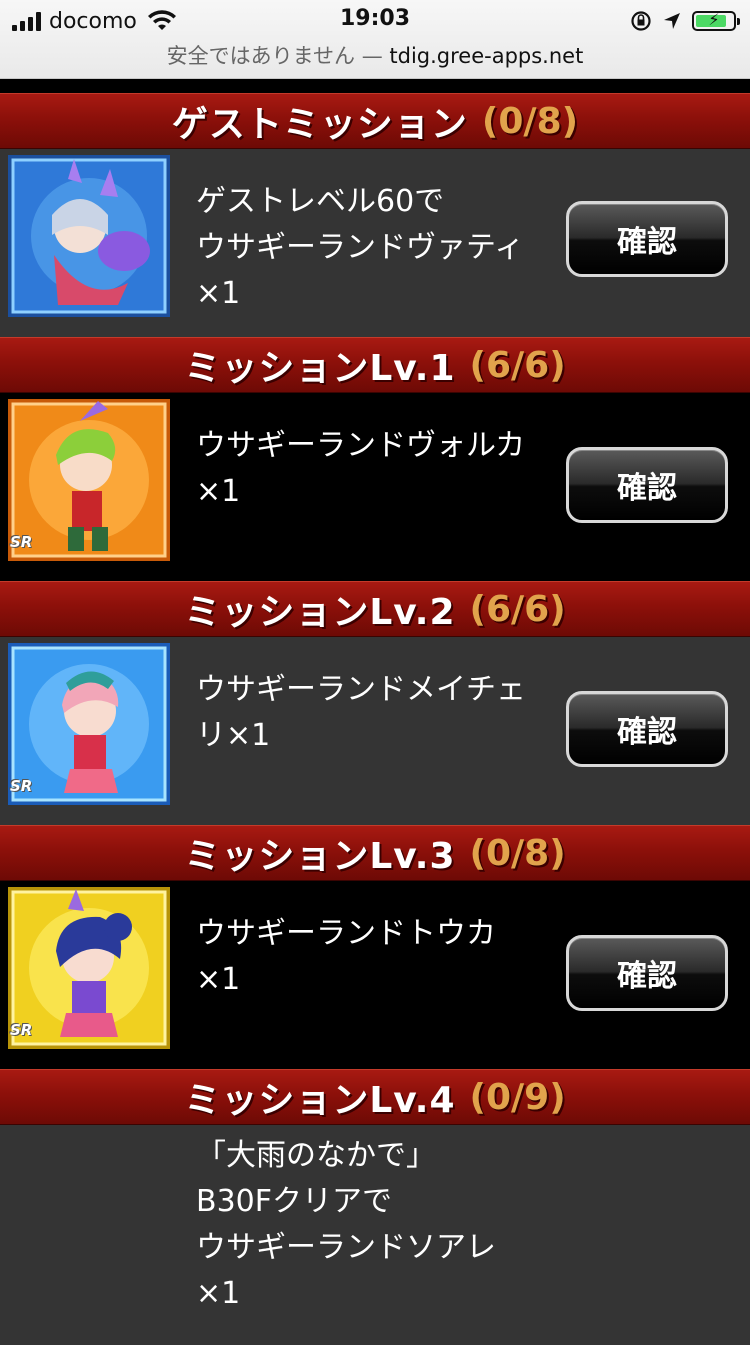 Image resolution: width=750 pixels, height=1345 pixels. What do you see at coordinates (376, 957) in the screenshot?
I see `mission-description: ウサギーランドトウカ ×1` at bounding box center [376, 957].